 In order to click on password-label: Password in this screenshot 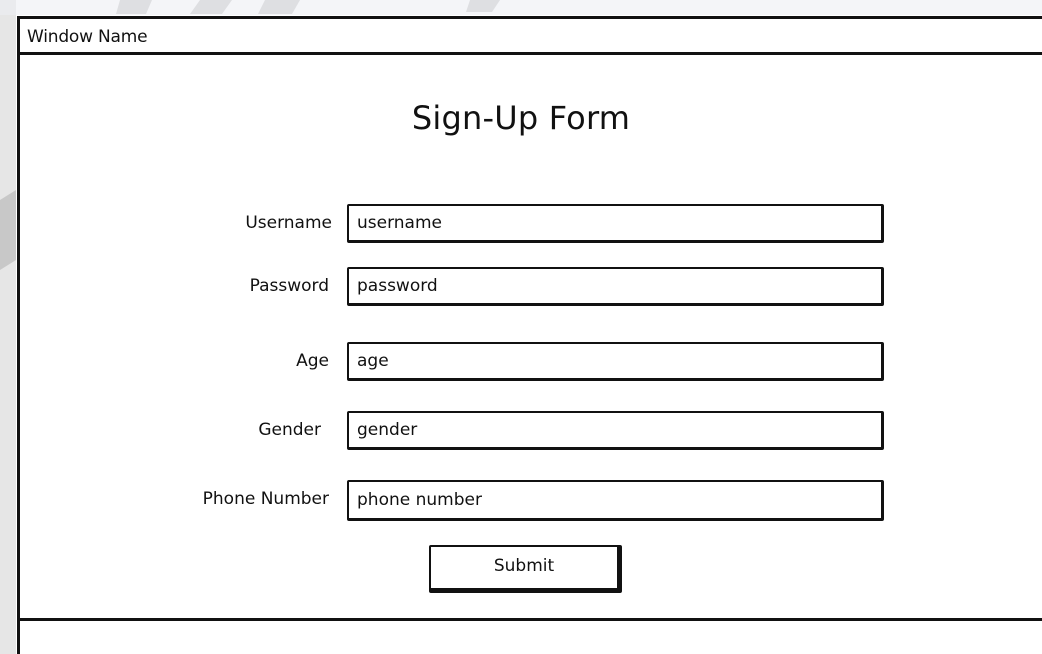, I will do `click(289, 286)`.